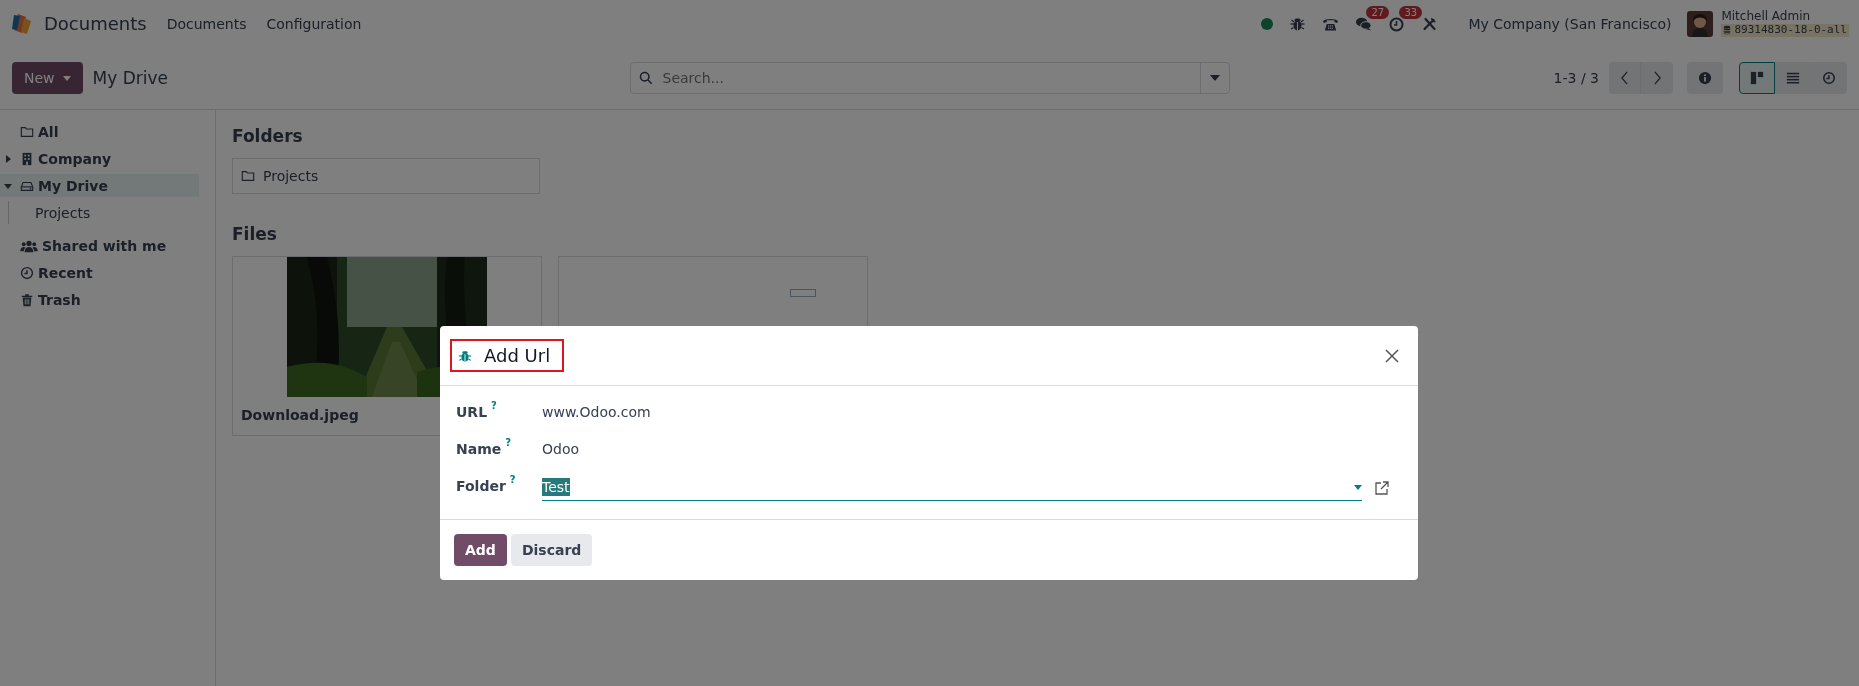 This screenshot has height=686, width=1859. I want to click on database-icon, so click(1727, 30).